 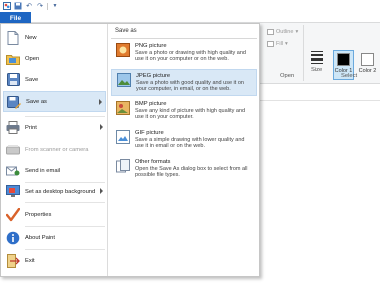 I want to click on redo-icon: ↷, so click(x=40, y=6).